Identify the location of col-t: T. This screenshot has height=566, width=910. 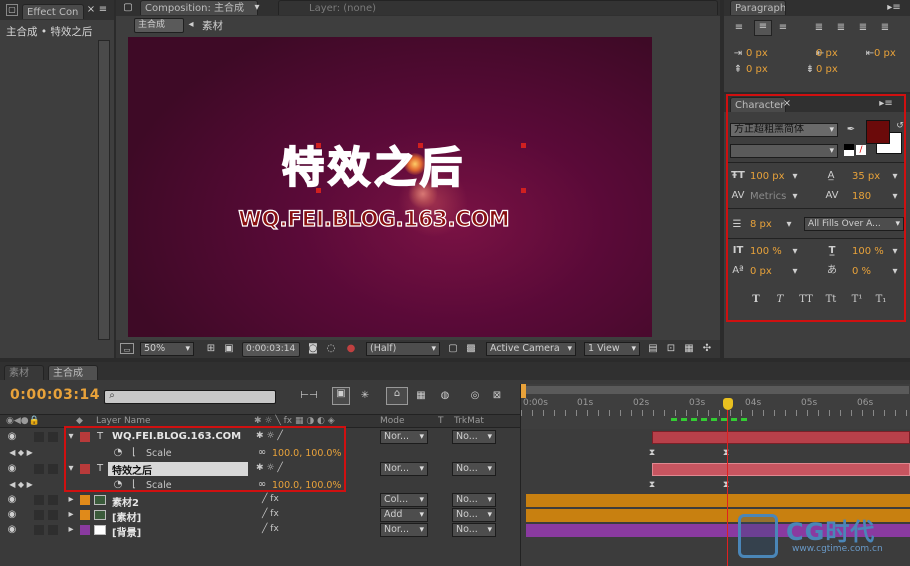
(441, 421).